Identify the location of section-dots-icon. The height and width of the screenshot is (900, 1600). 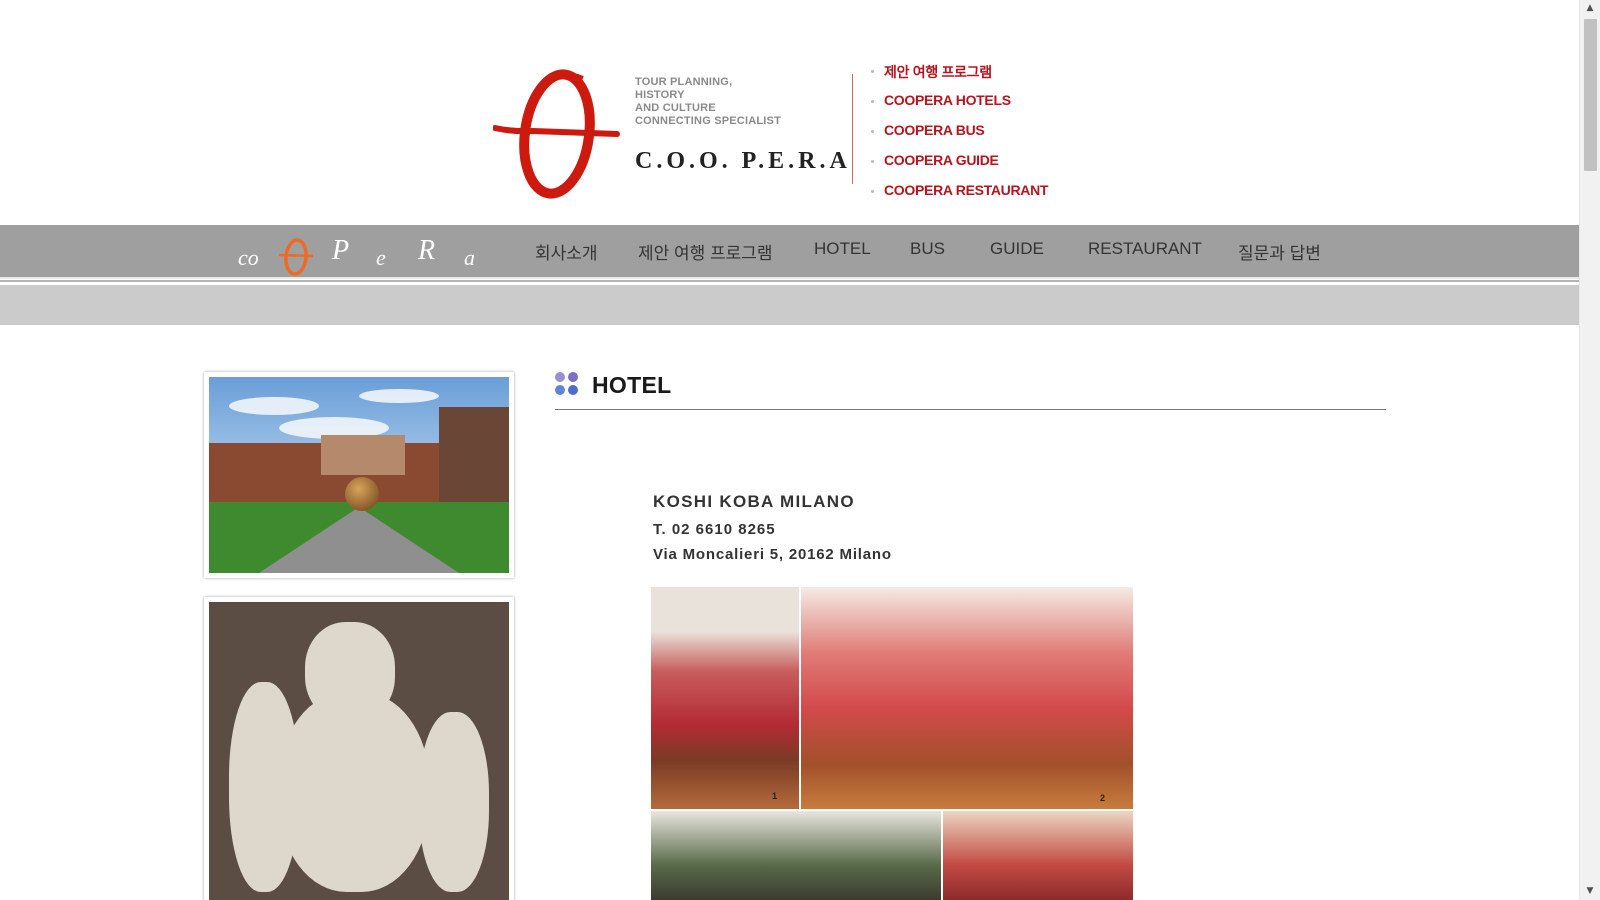
(567, 384).